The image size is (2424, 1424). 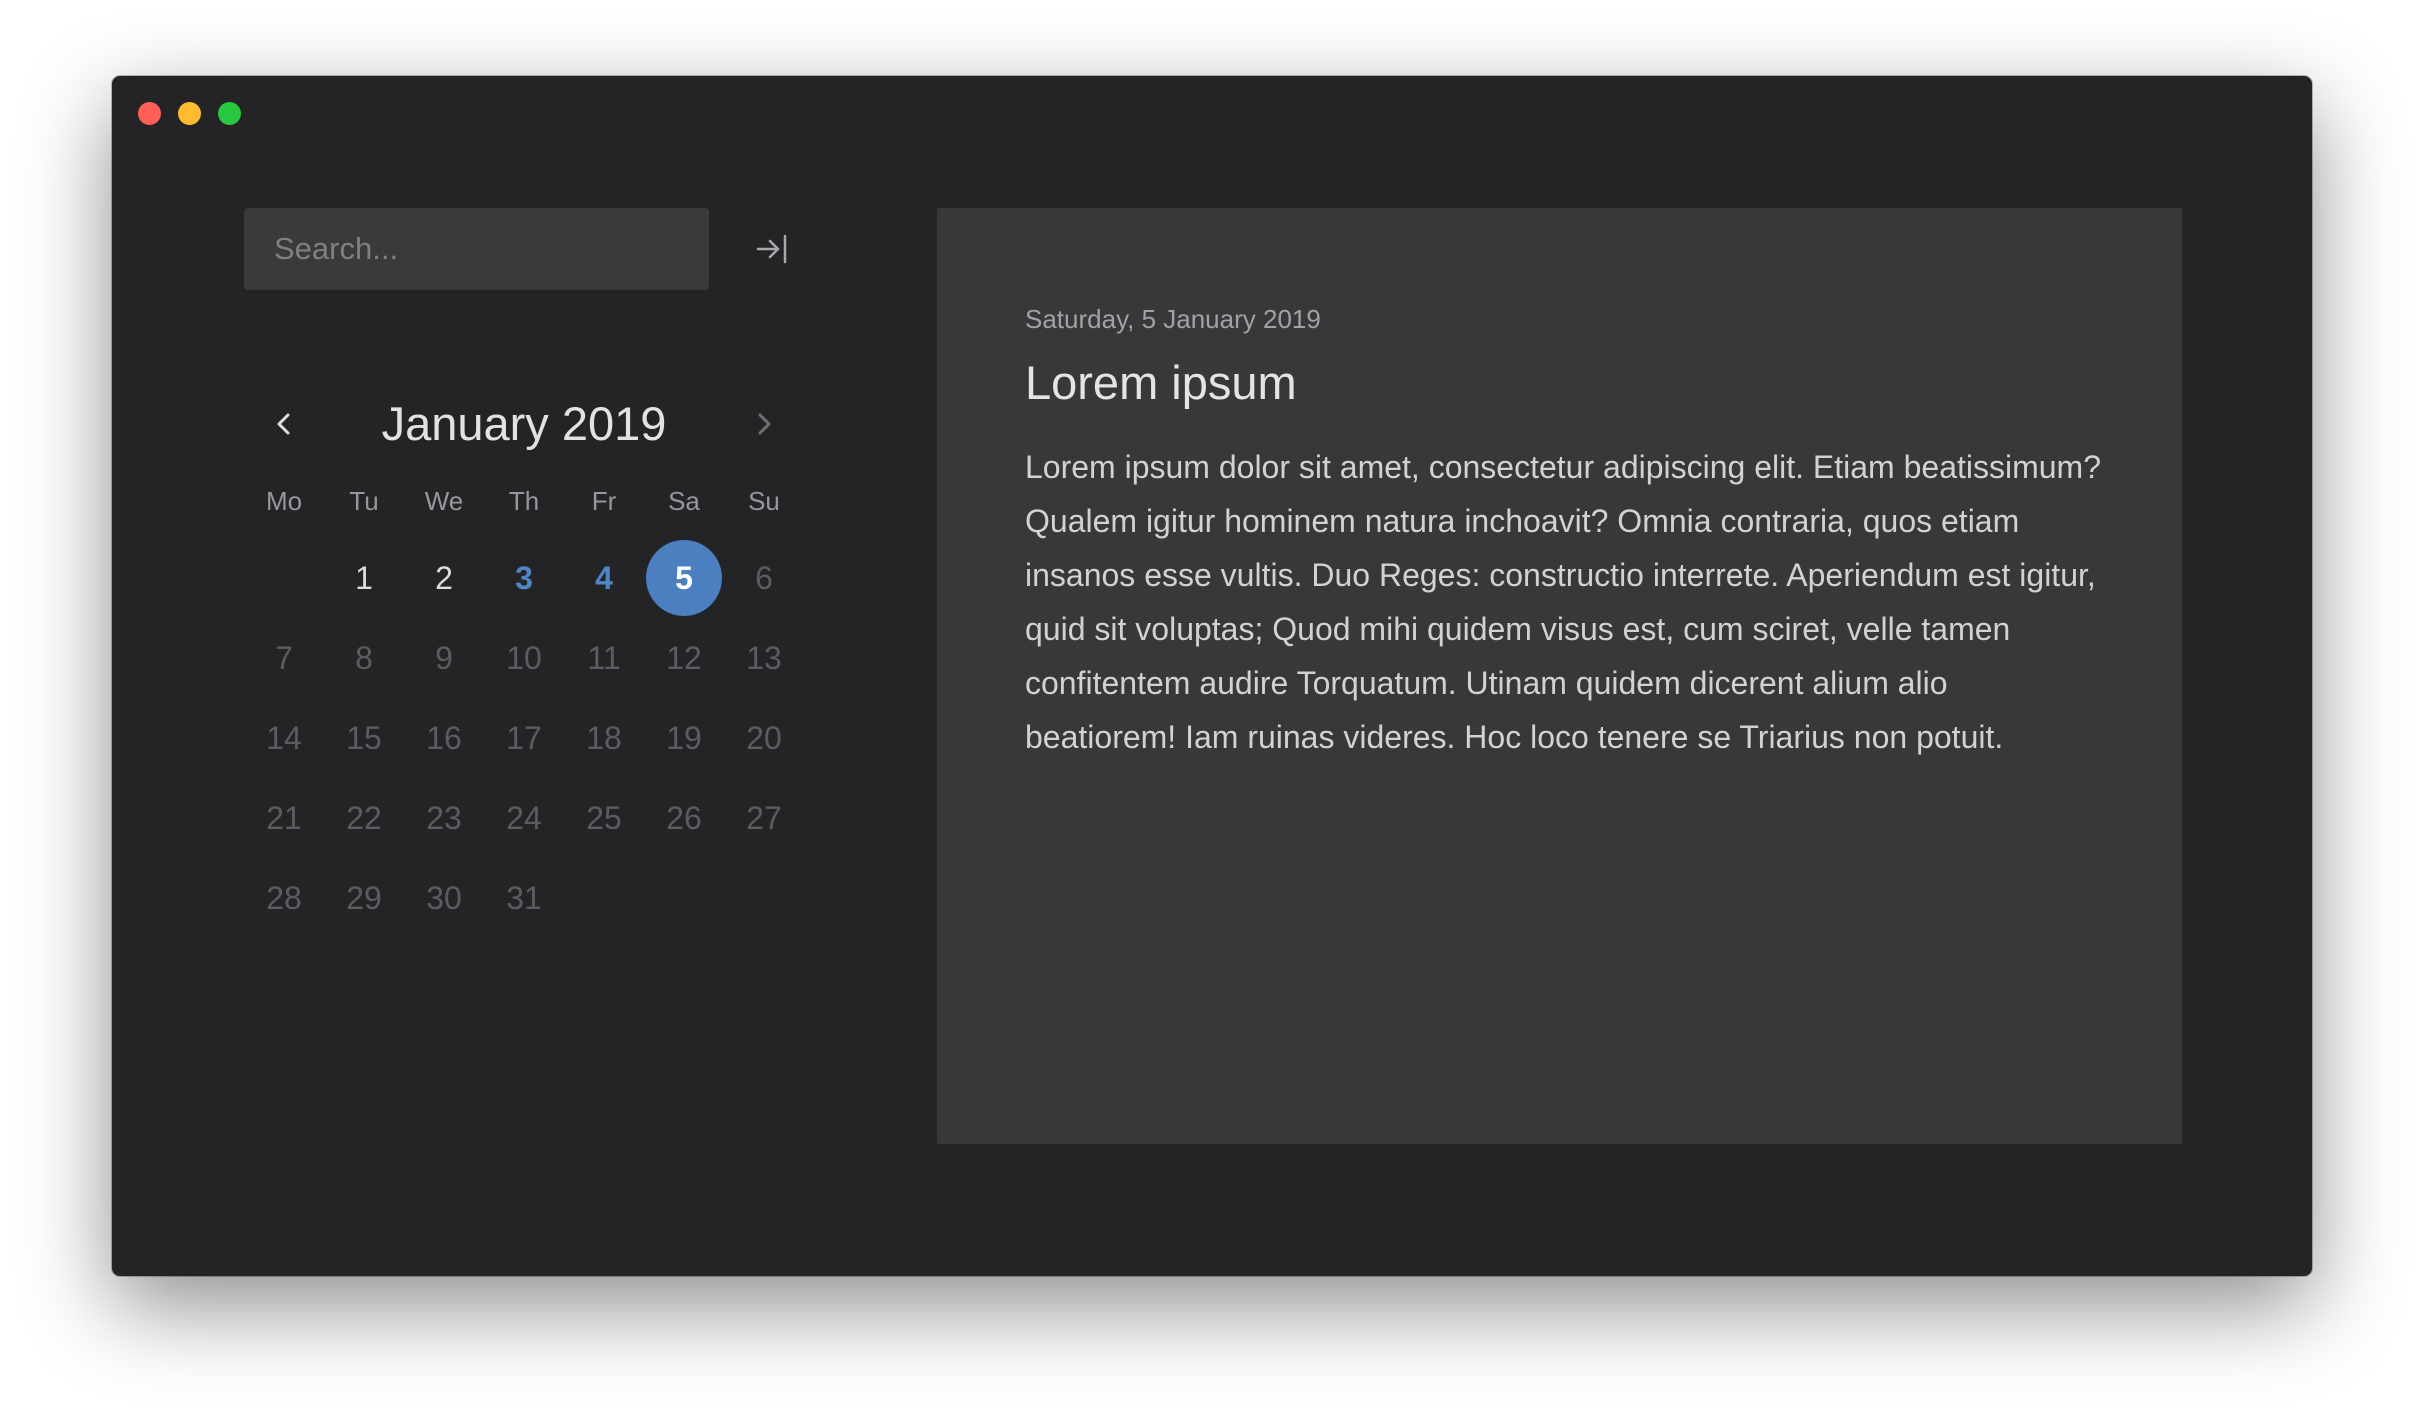 I want to click on calendar-day: 7, so click(x=284, y=658).